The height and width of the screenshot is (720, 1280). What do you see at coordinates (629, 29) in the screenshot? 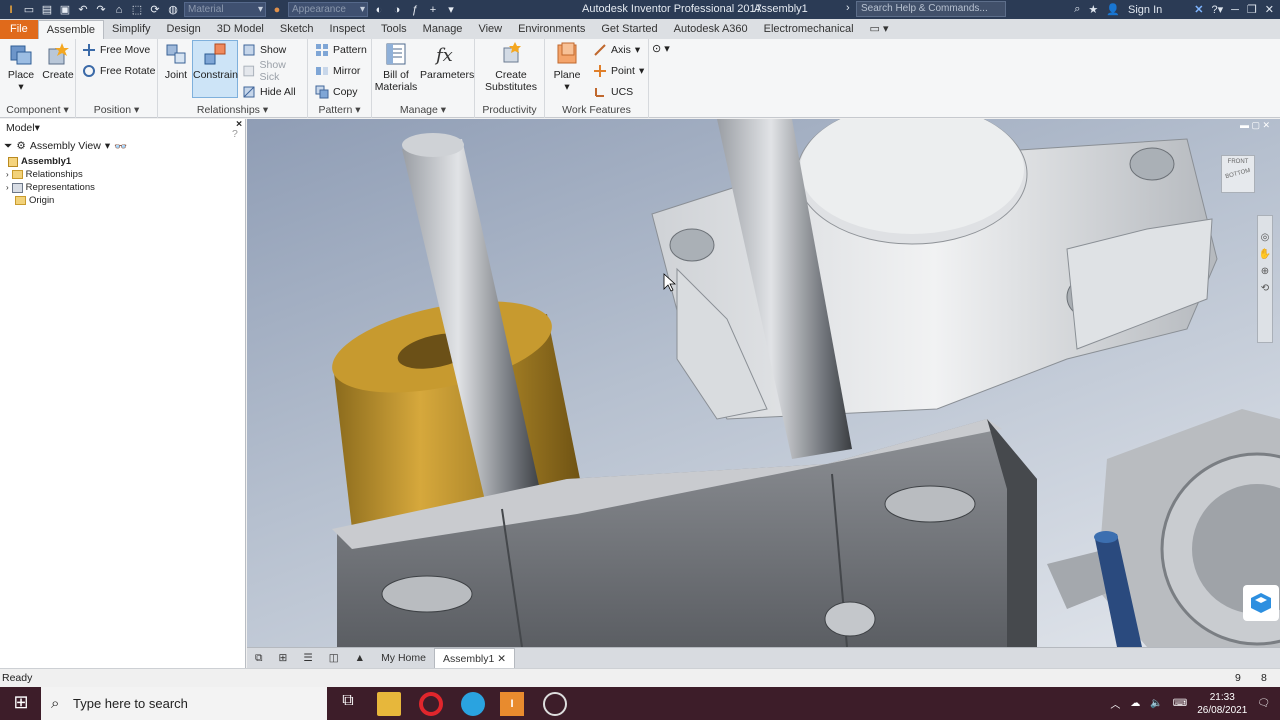
I see `tab-get-started: Get Started` at bounding box center [629, 29].